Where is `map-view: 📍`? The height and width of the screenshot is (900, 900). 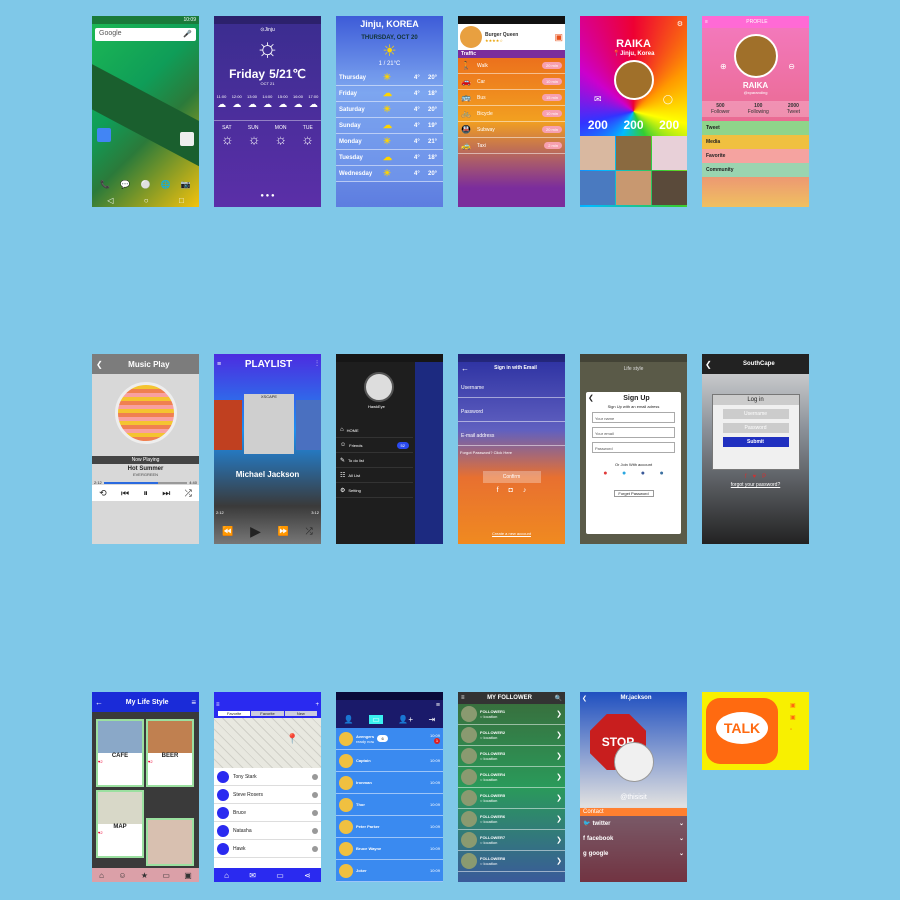
map-view: 📍 is located at coordinates (267, 743).